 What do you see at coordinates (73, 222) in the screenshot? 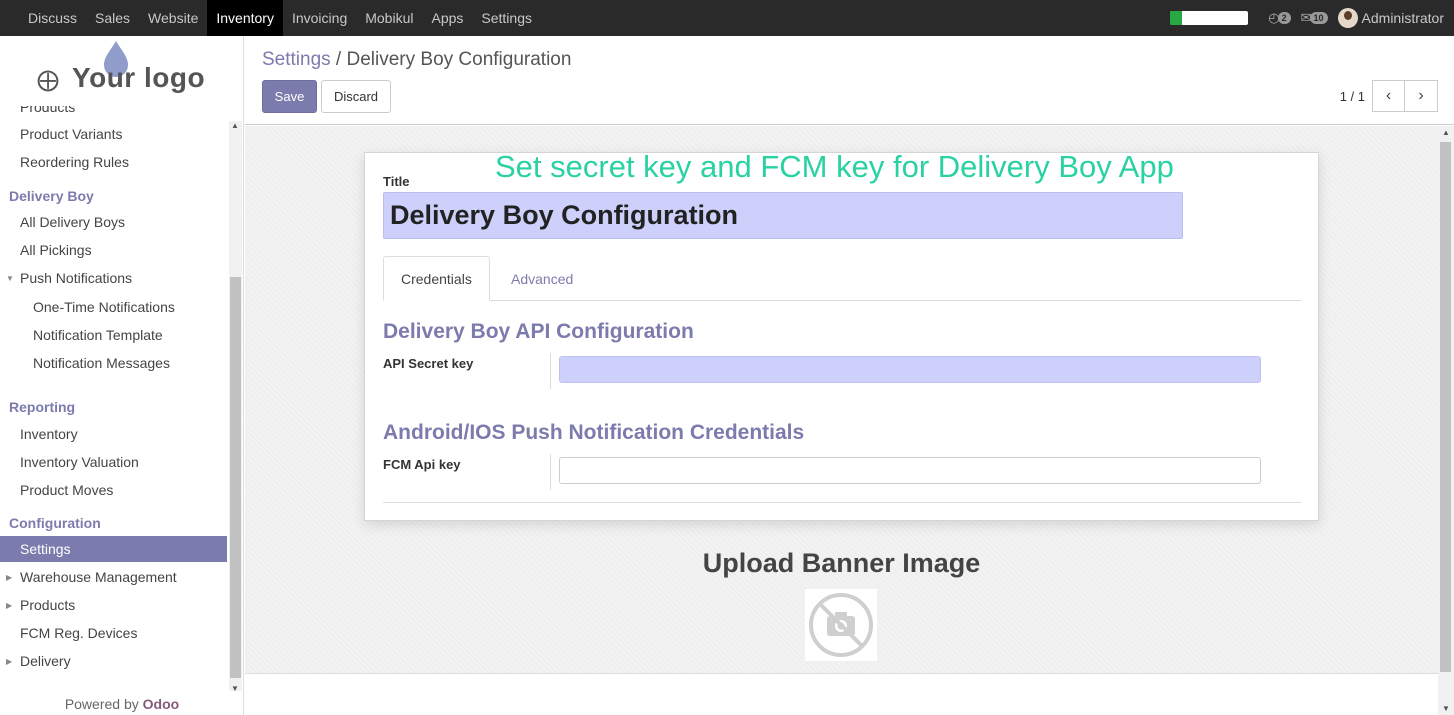
I see `sidebar-item-label: All Delivery Boys` at bounding box center [73, 222].